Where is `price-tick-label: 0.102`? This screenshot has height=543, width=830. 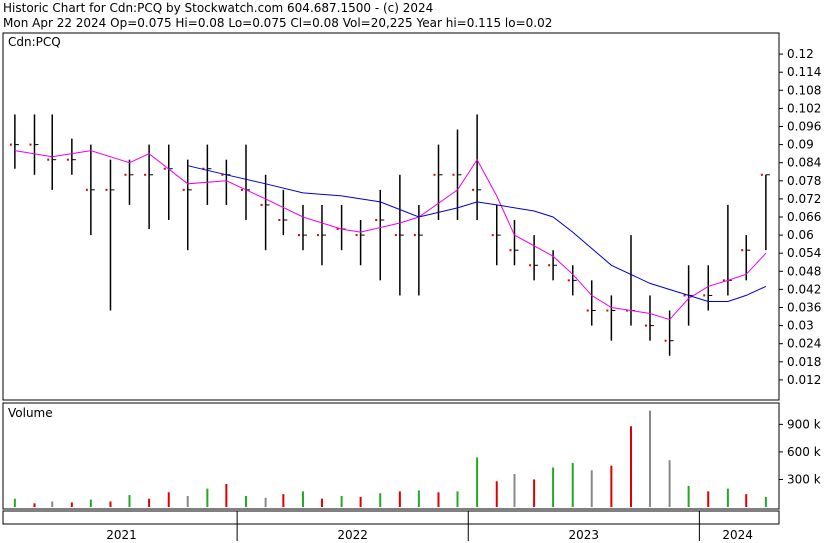 price-tick-label: 0.102 is located at coordinates (804, 108).